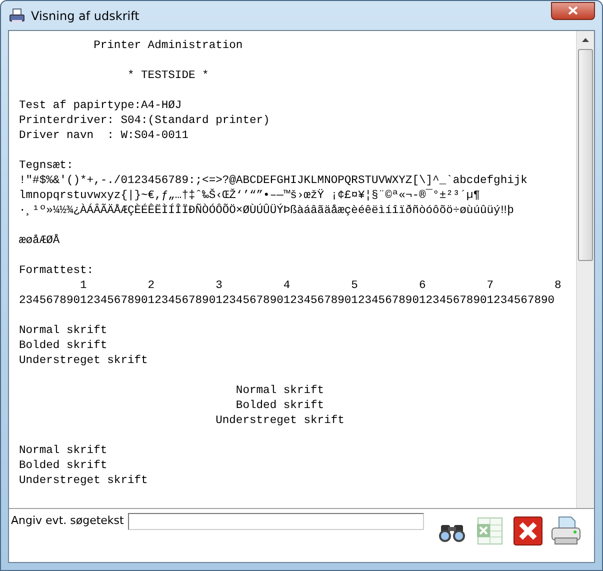 The width and height of the screenshot is (603, 571). I want to click on document-line: æøåÆØÅ, so click(40, 241).